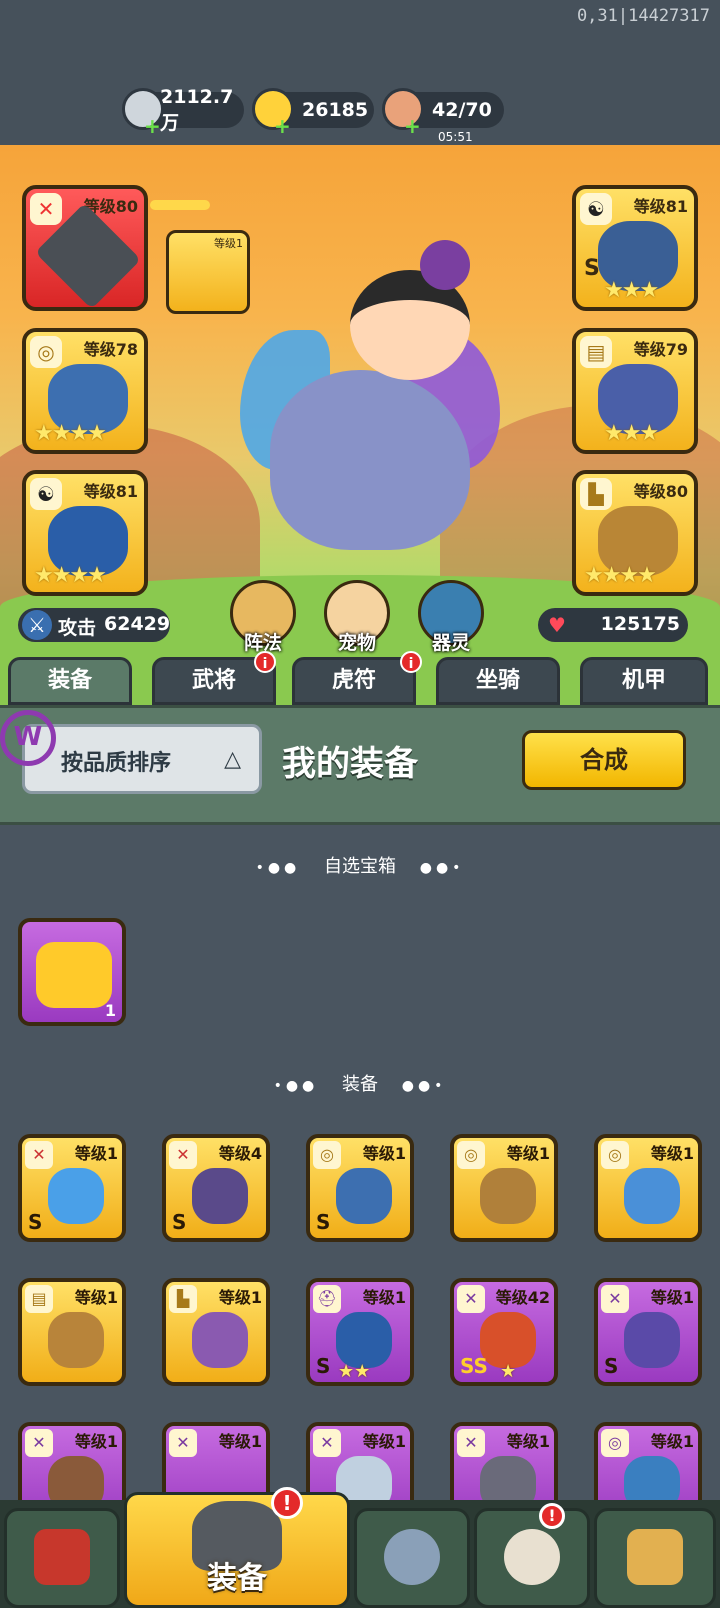  I want to click on pet-button: 宠物, so click(357, 617).